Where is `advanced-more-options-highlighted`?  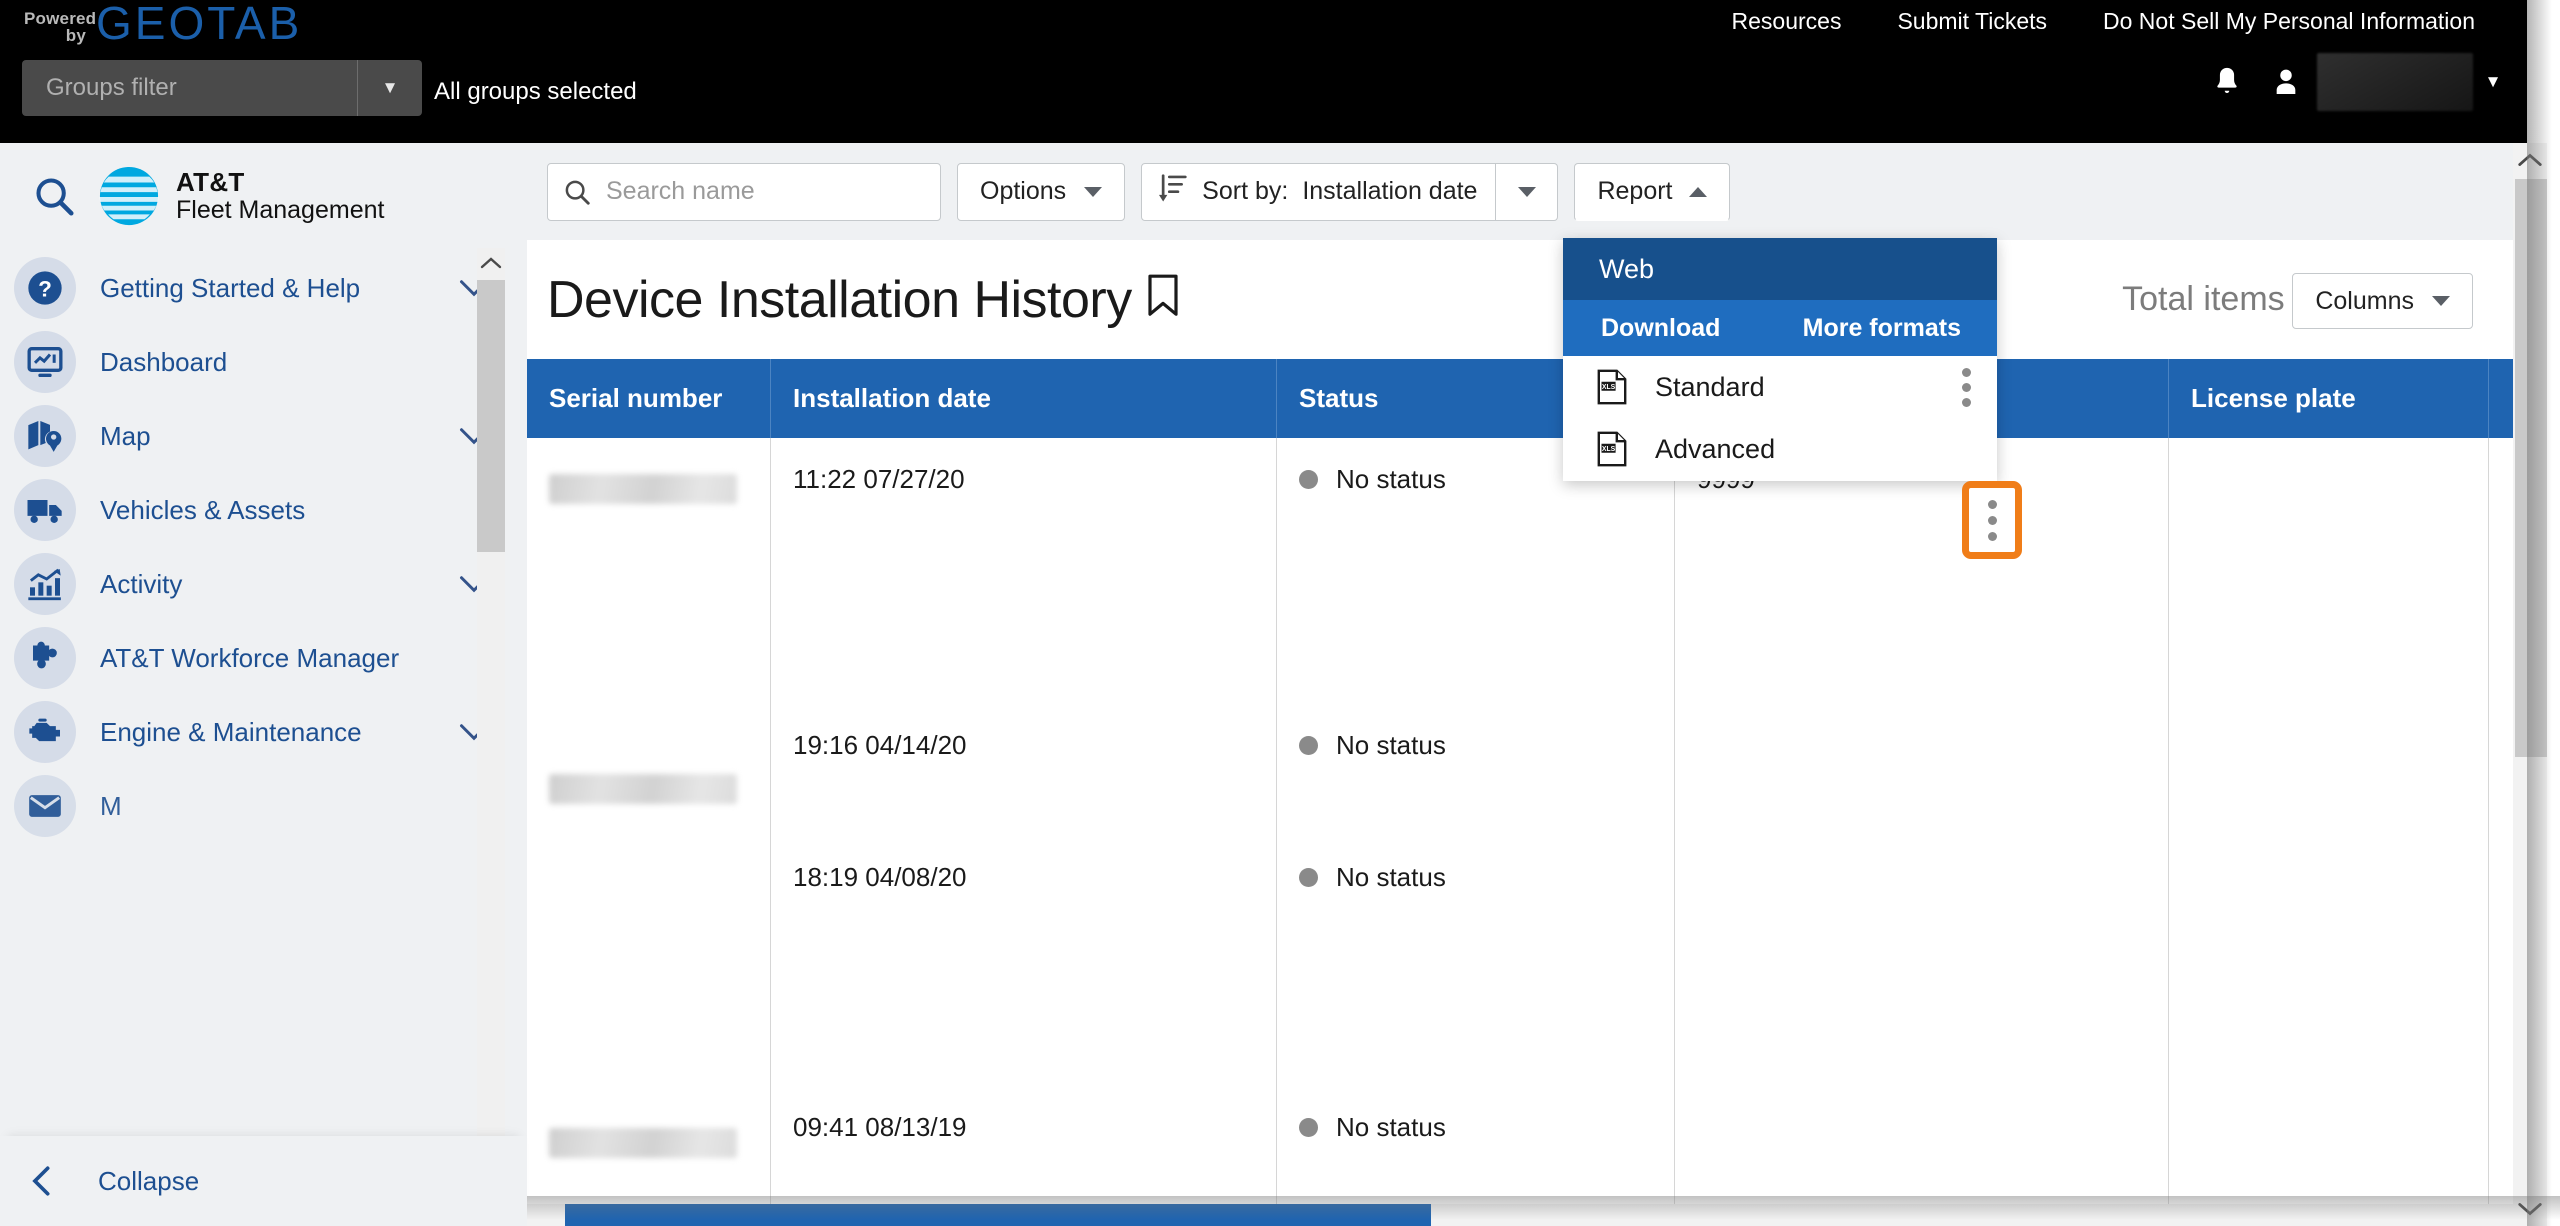 advanced-more-options-highlighted is located at coordinates (1992, 520).